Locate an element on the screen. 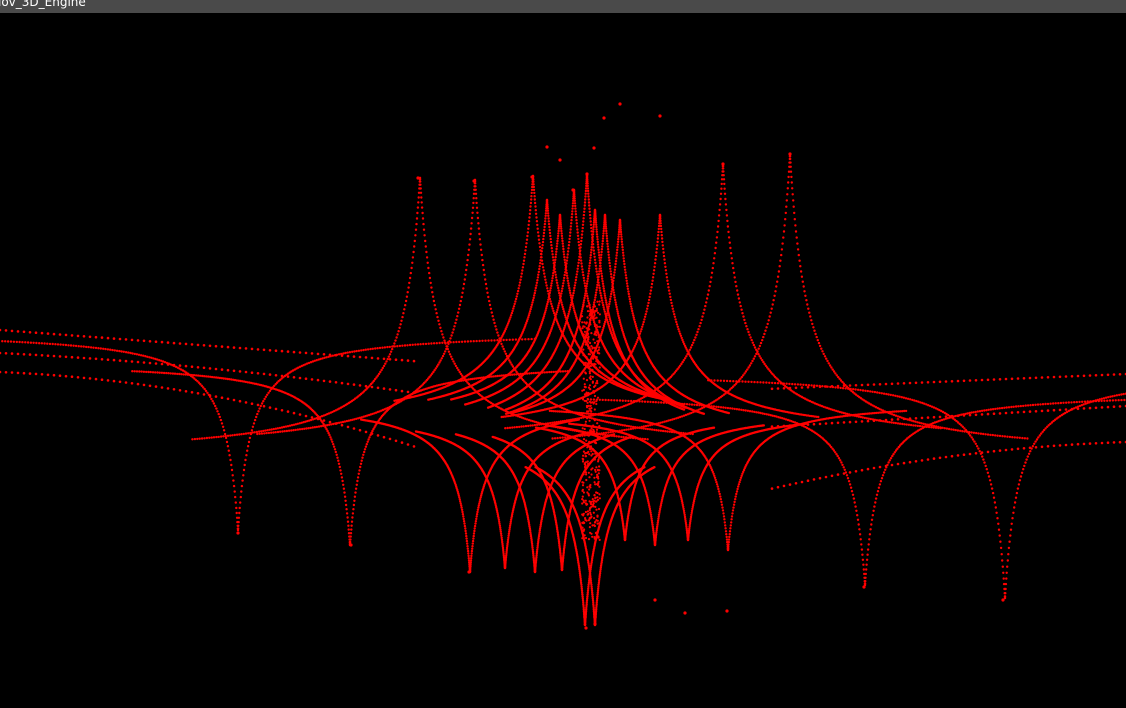 Image resolution: width=1126 pixels, height=708 pixels. window-titlebar: lov_3D_Engine is located at coordinates (563, 6).